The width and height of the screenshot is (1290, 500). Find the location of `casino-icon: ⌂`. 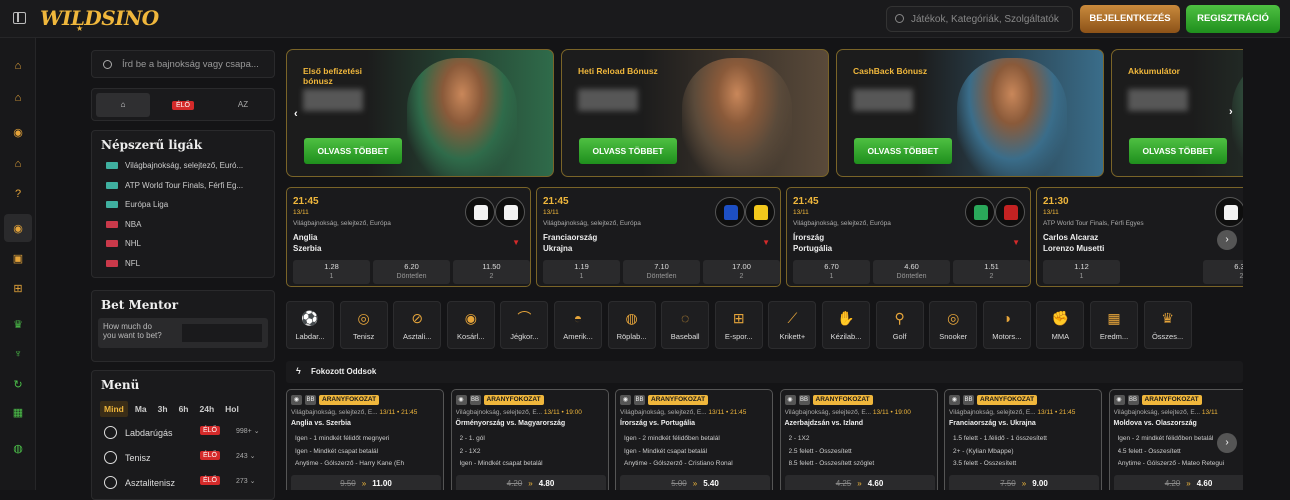

casino-icon: ⌂ is located at coordinates (18, 66).